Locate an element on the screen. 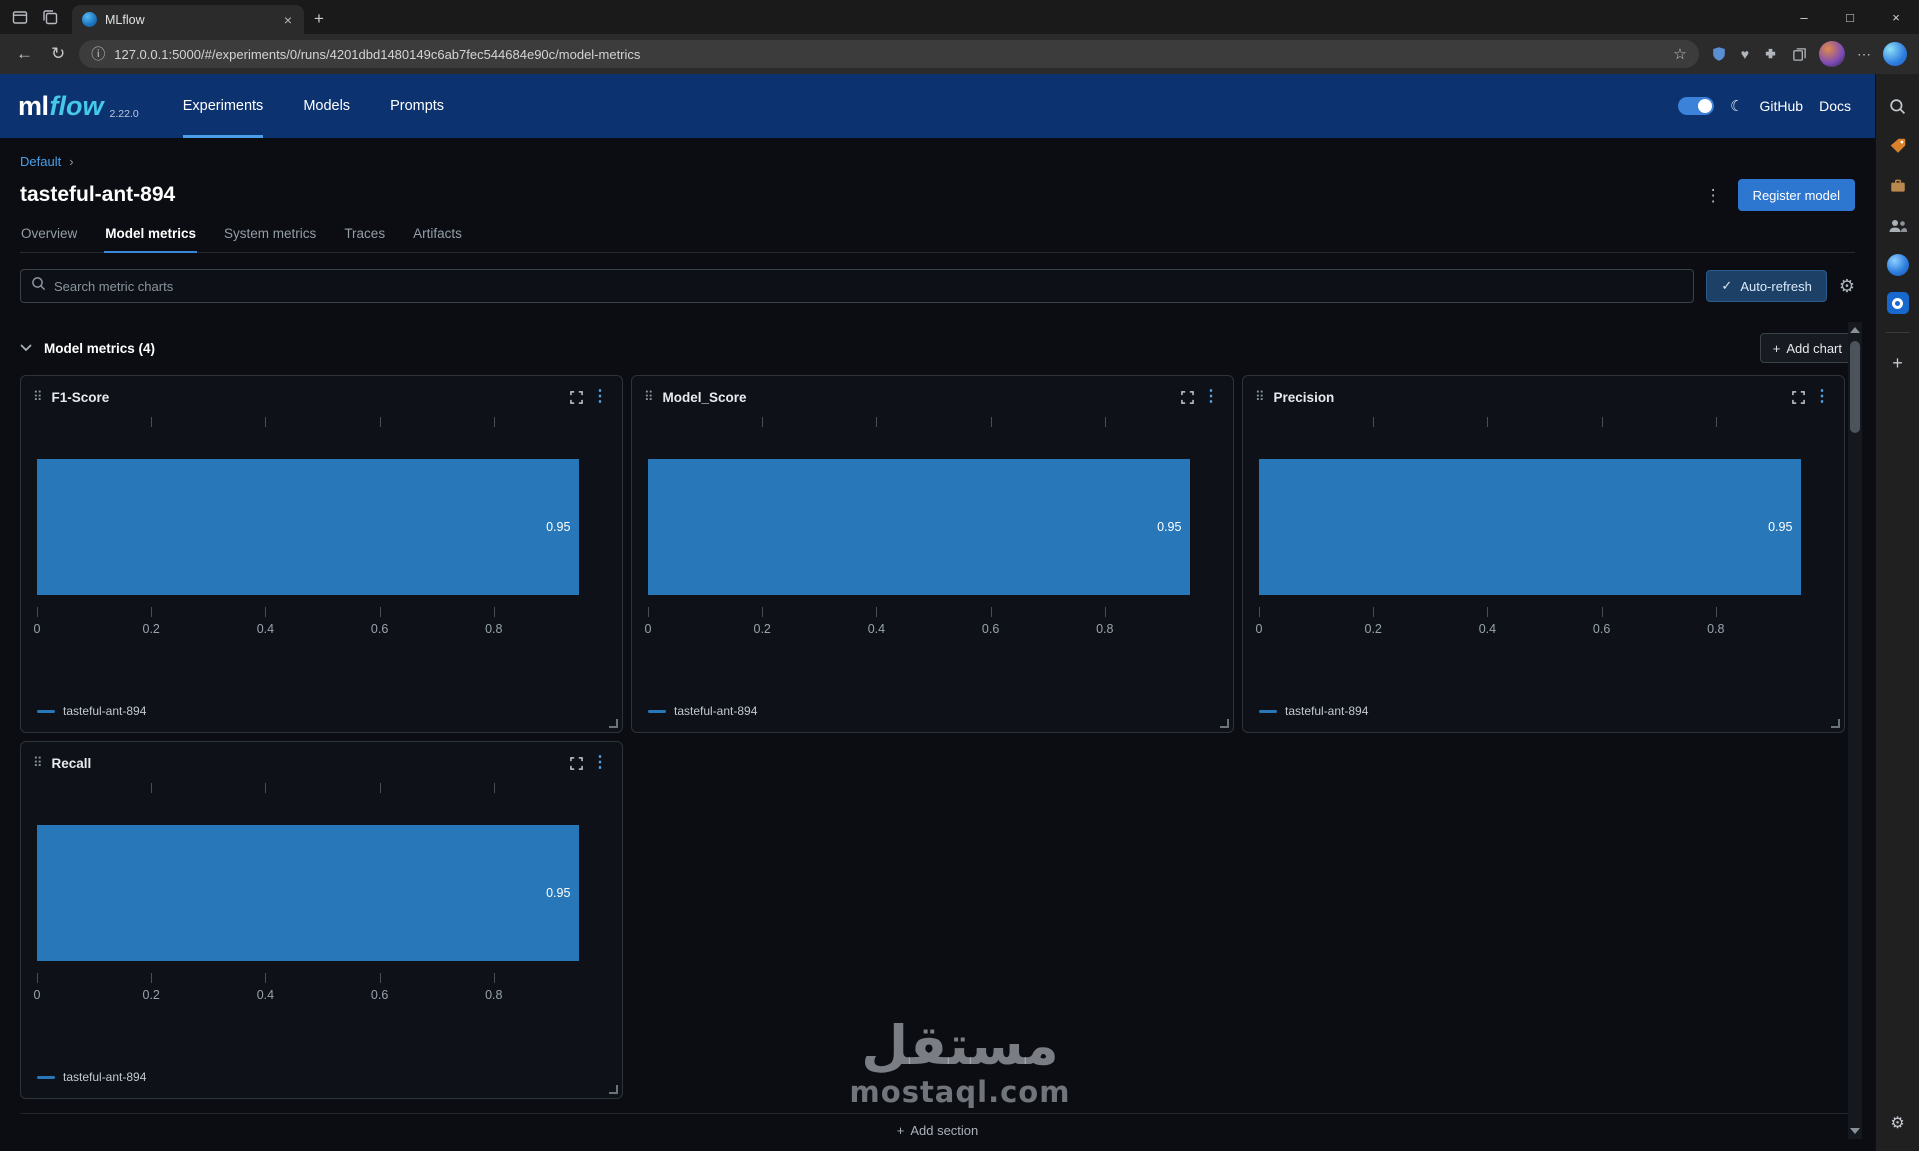  add-chart-button: + Add chart is located at coordinates (1807, 348).